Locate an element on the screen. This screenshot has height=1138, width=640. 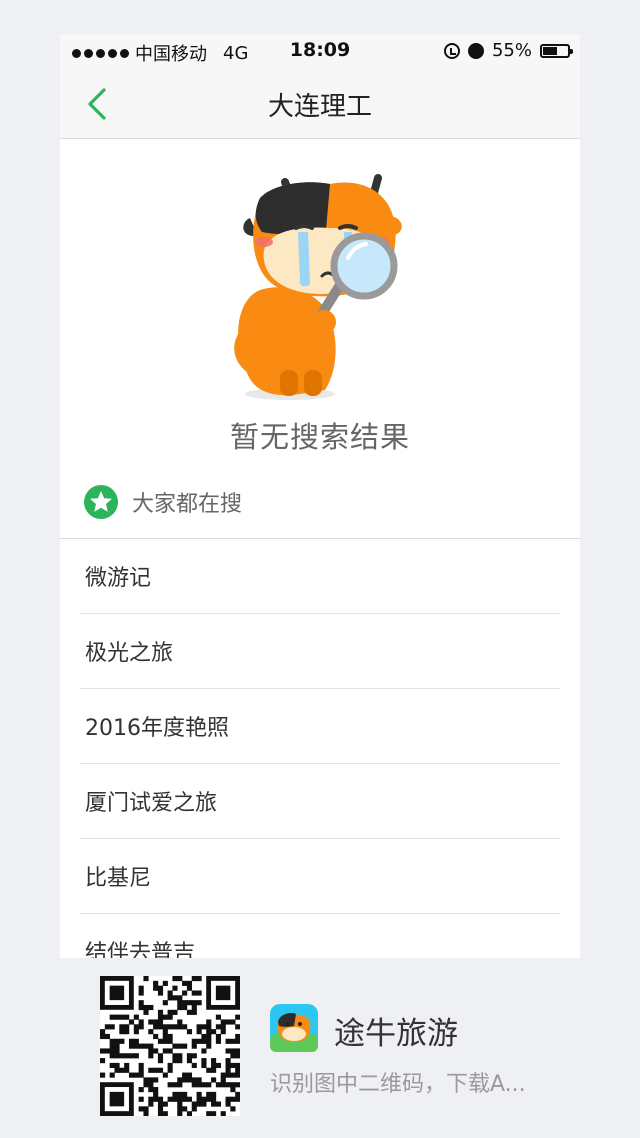
list-item: 2016年度艳照 is located at coordinates (320, 726).